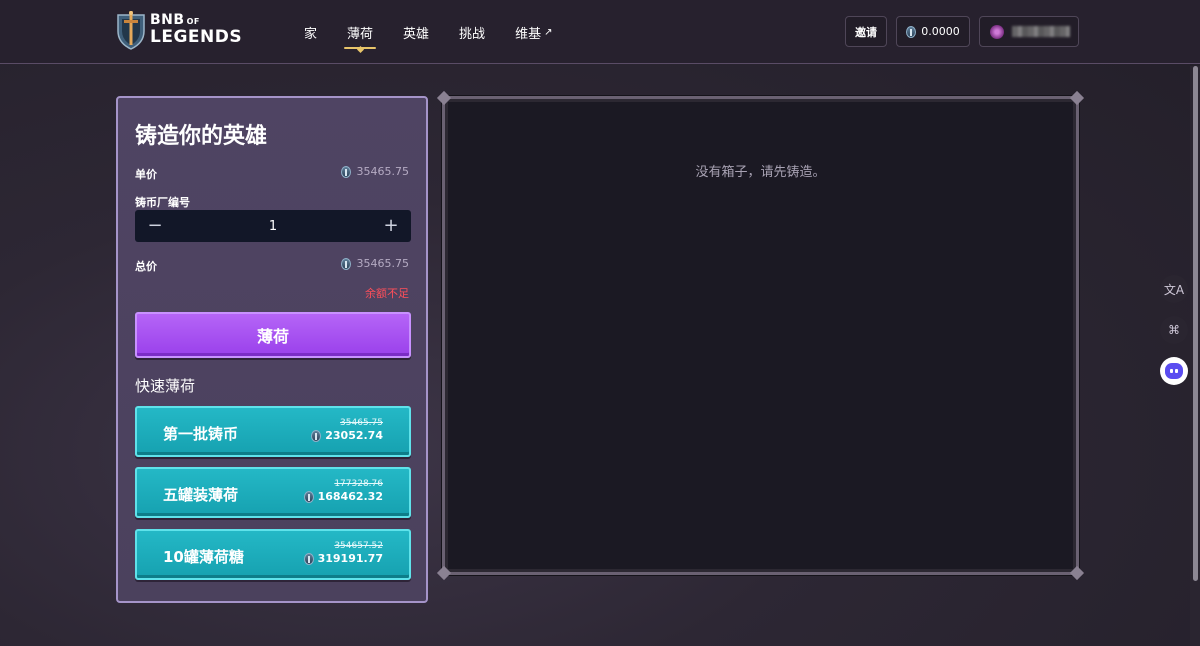 The height and width of the screenshot is (646, 1200). What do you see at coordinates (760, 172) in the screenshot?
I see `empty-boxes-message: 没有箱子，请先铸造。` at bounding box center [760, 172].